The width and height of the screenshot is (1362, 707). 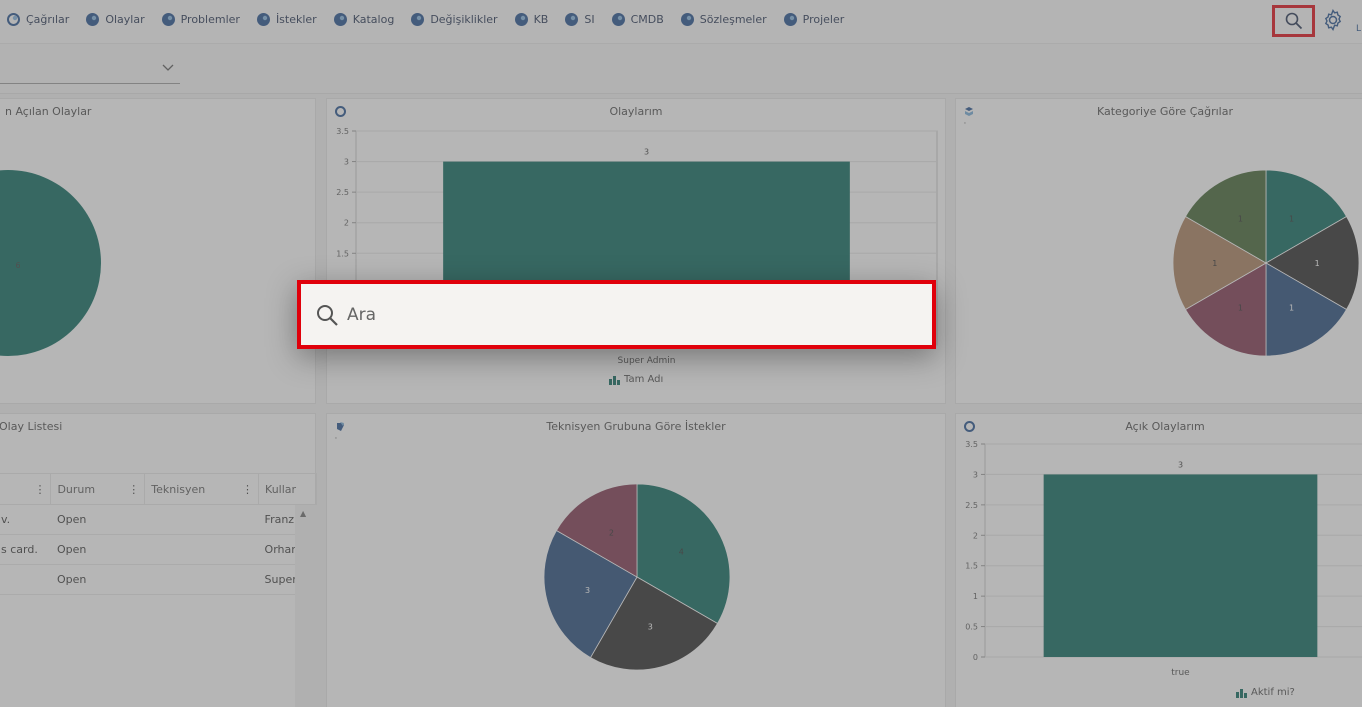 What do you see at coordinates (627, 314) in the screenshot?
I see `search-input` at bounding box center [627, 314].